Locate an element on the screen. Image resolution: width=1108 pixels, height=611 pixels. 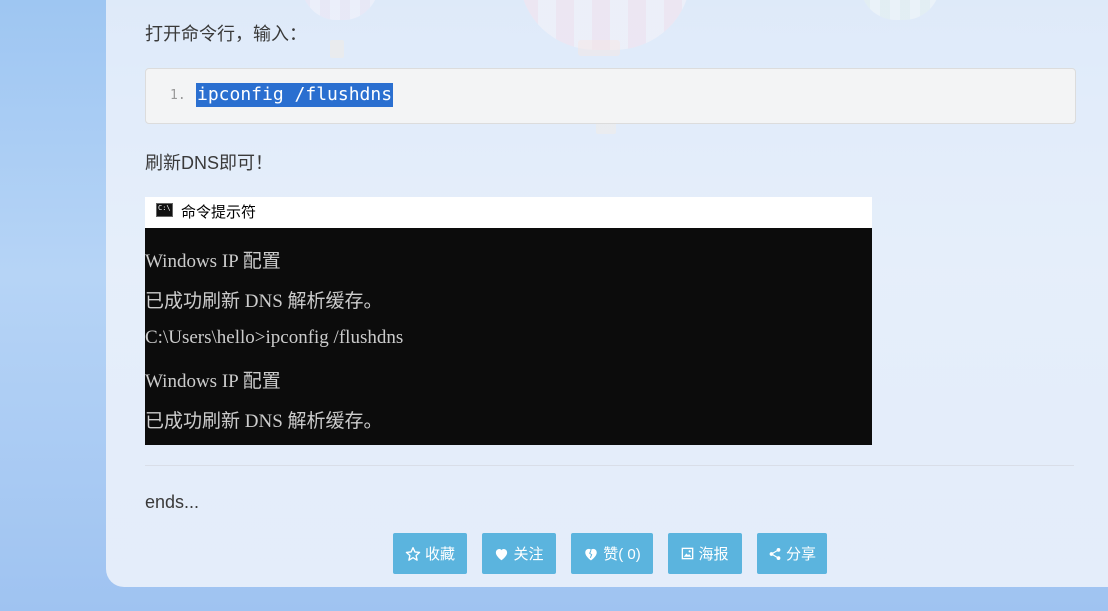
heart-broken-icon is located at coordinates (591, 554).